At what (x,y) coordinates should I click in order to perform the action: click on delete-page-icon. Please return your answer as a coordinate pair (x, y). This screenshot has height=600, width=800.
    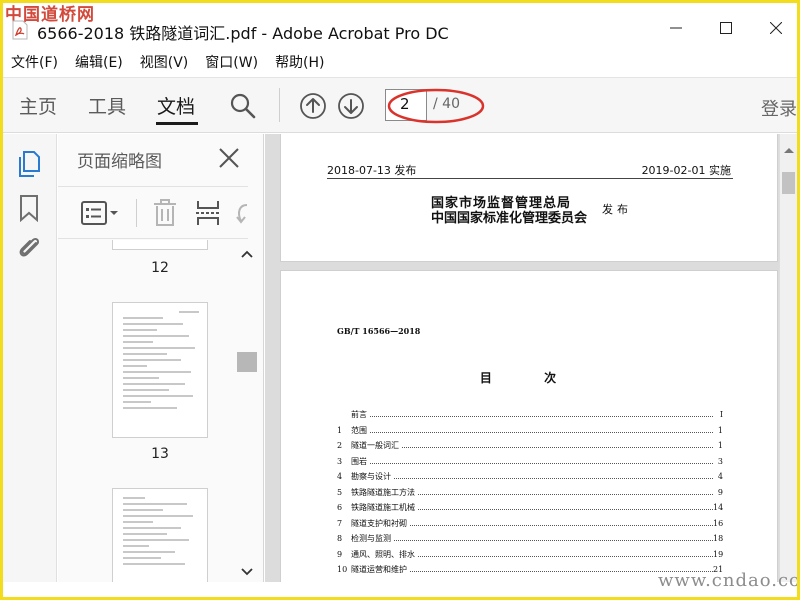
    Looking at the image, I should click on (165, 213).